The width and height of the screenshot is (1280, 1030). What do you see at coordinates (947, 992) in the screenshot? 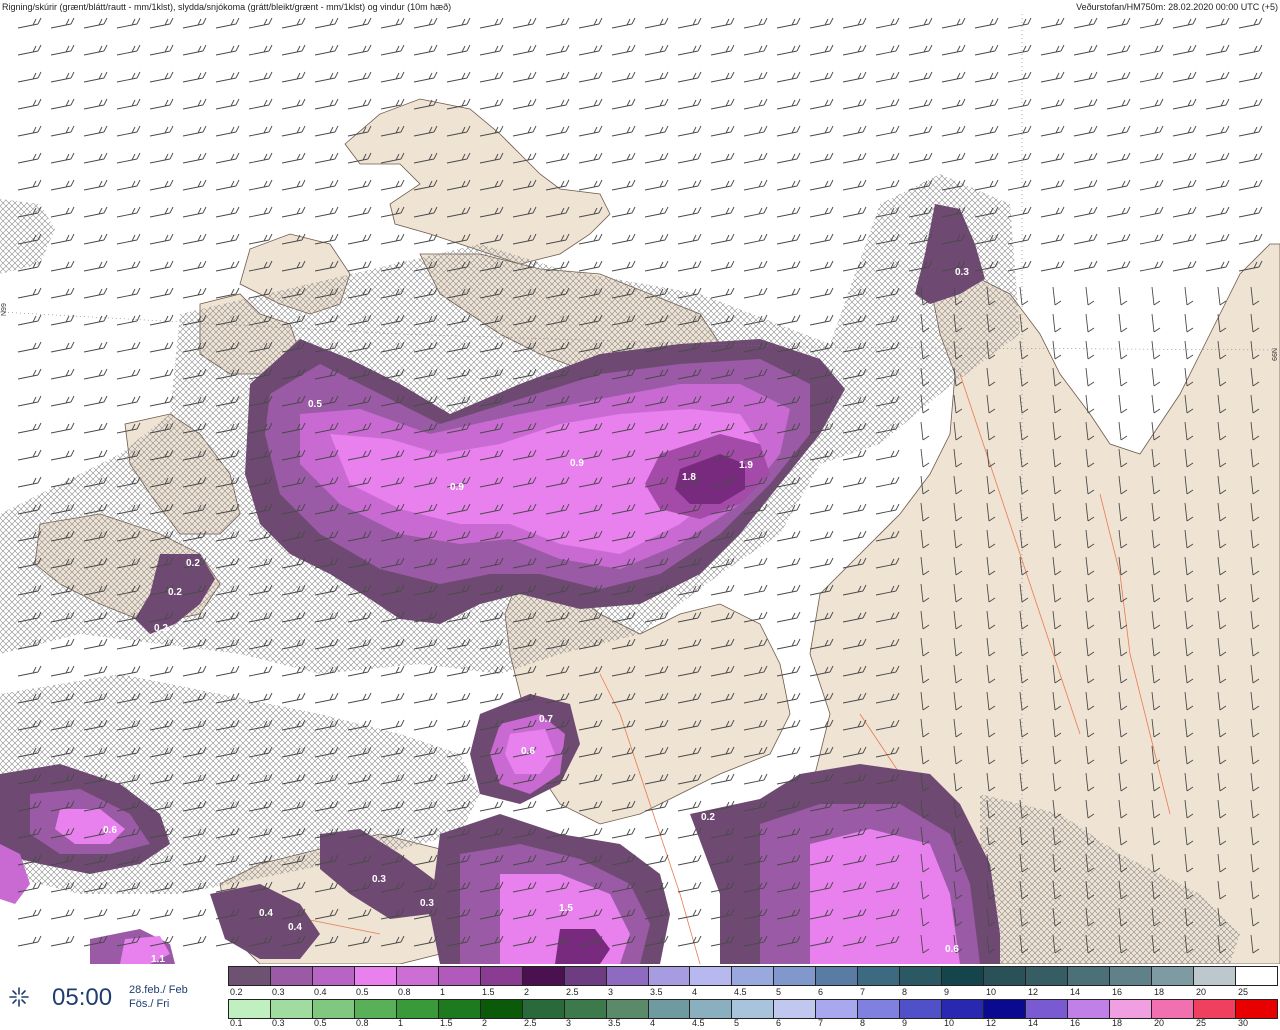
I see `scale-label: 9` at bounding box center [947, 992].